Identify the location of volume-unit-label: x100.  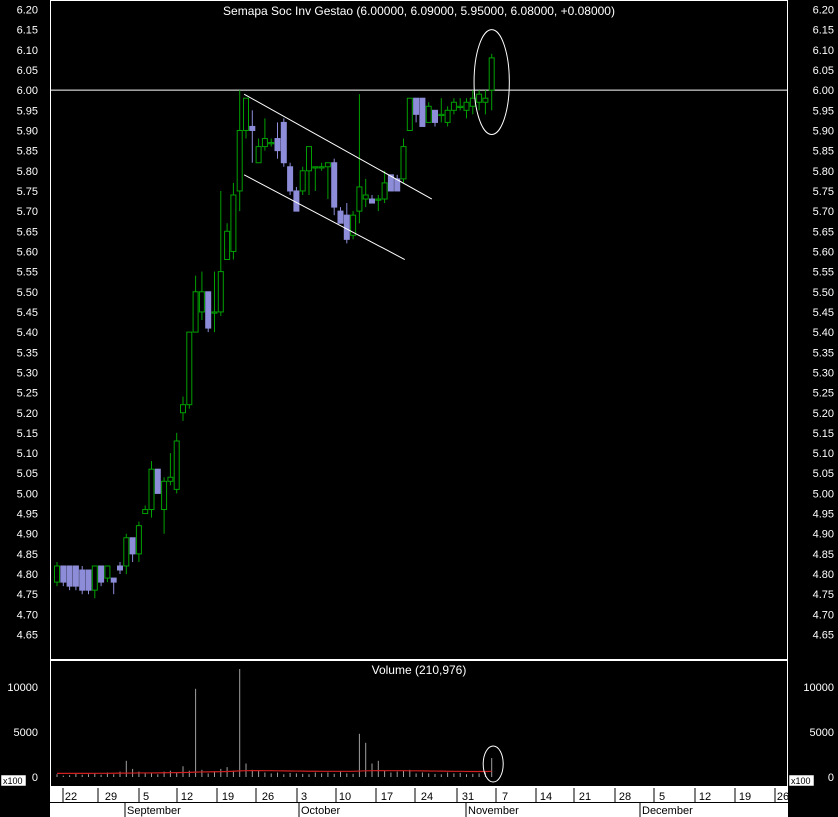
(13, 781).